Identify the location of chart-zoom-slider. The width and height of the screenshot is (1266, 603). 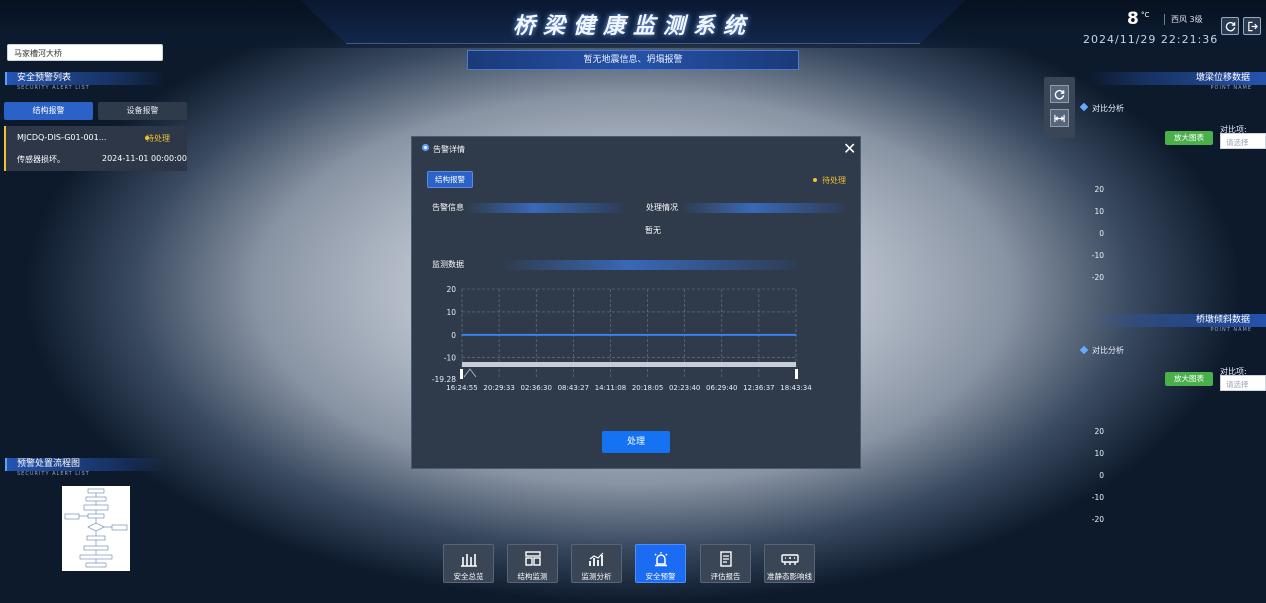
(629, 364).